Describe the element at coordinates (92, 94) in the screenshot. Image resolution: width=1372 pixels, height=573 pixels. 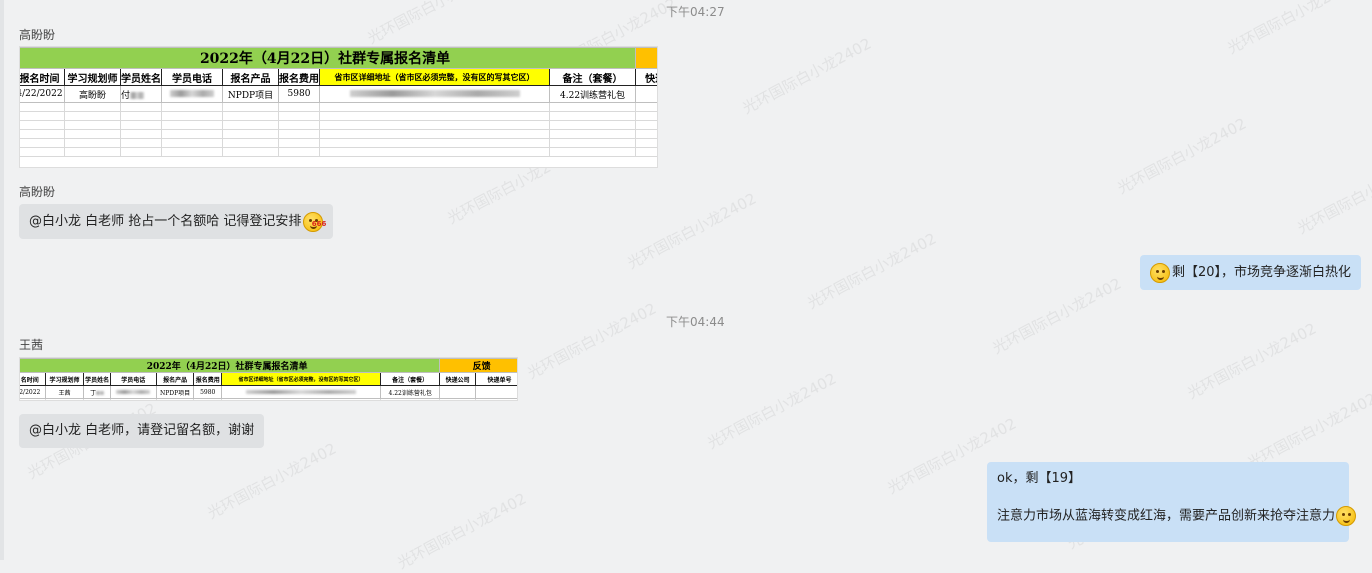
I see `cell-planner: 高盼盼` at that location.